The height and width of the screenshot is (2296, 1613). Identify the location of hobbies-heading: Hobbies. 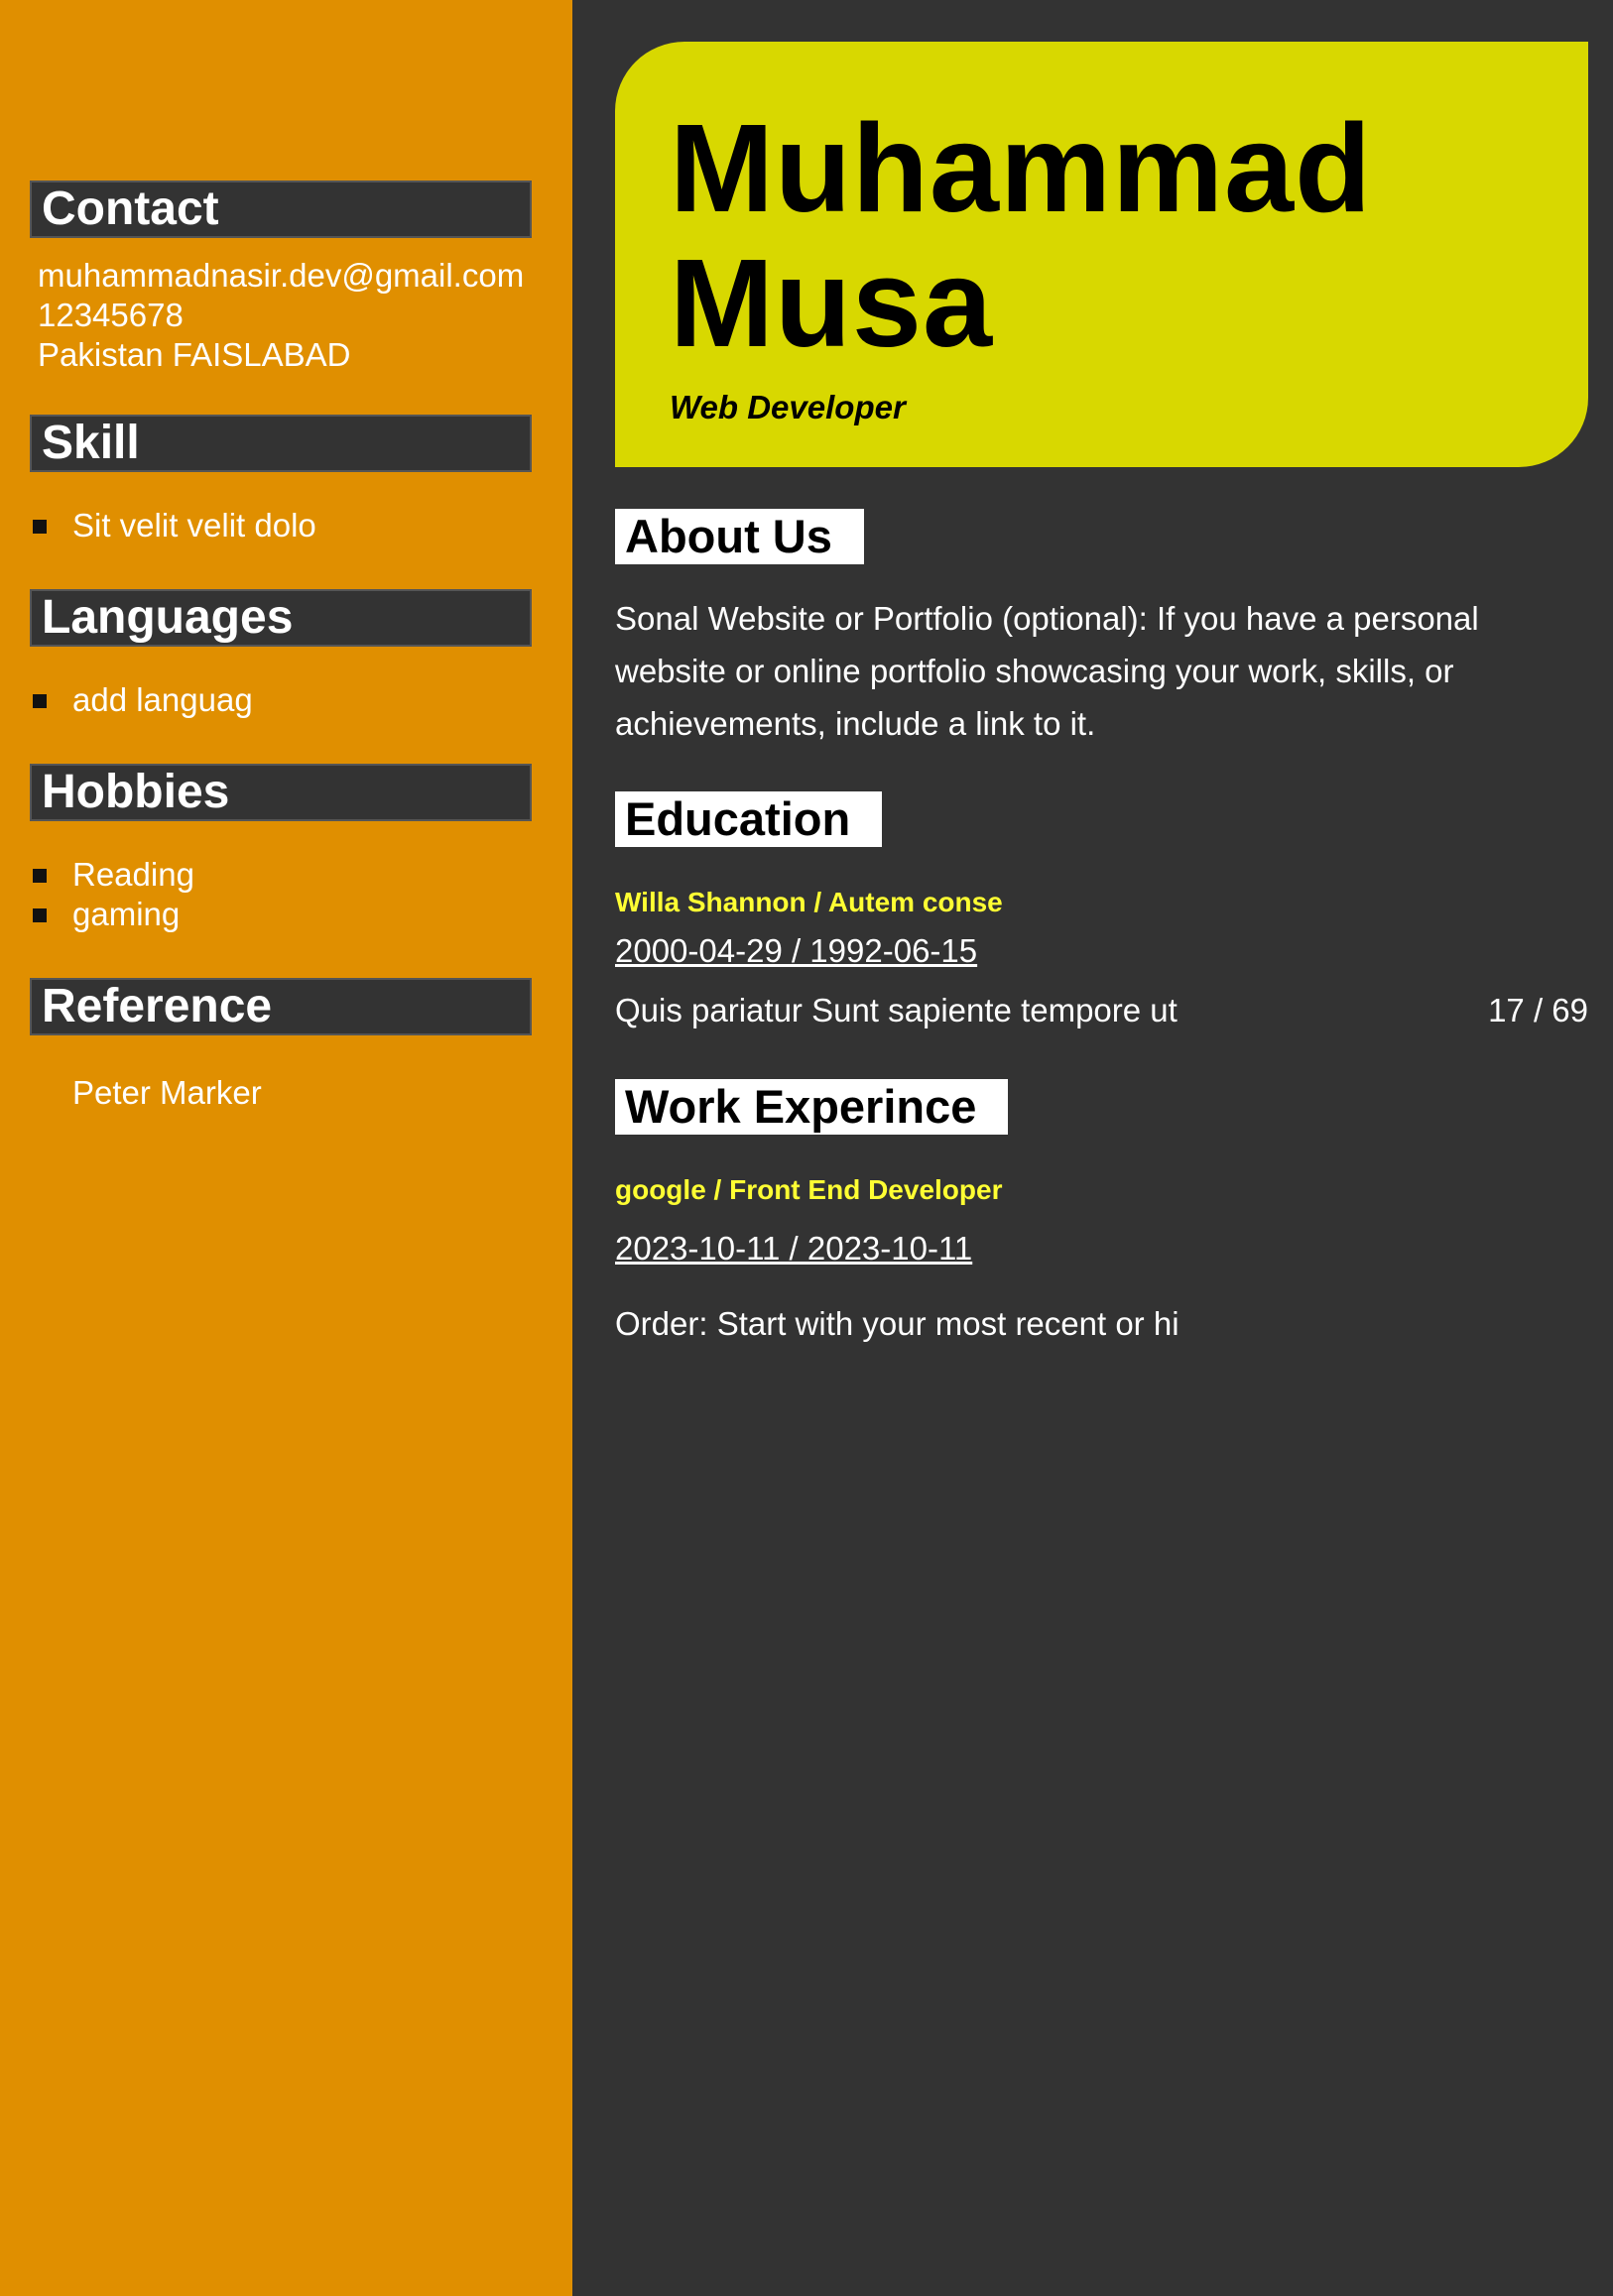
(281, 792).